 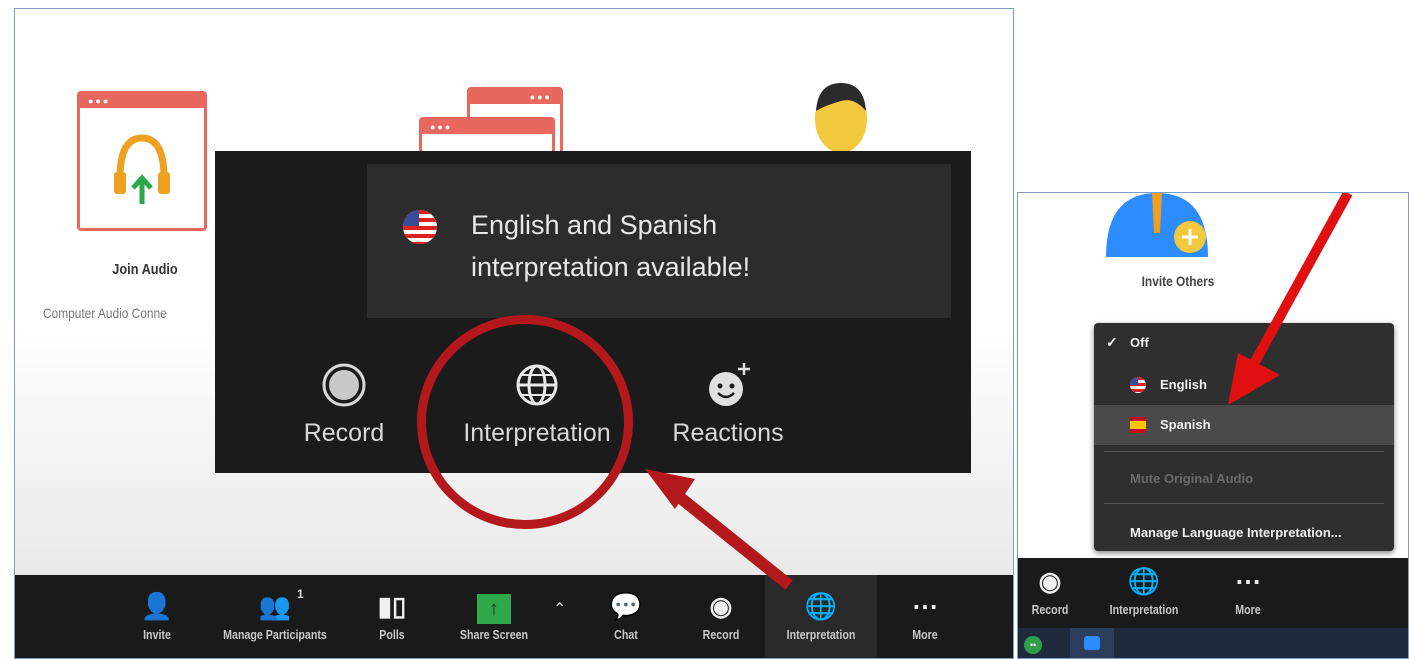 What do you see at coordinates (392, 634) in the screenshot?
I see `polls-label: Polls` at bounding box center [392, 634].